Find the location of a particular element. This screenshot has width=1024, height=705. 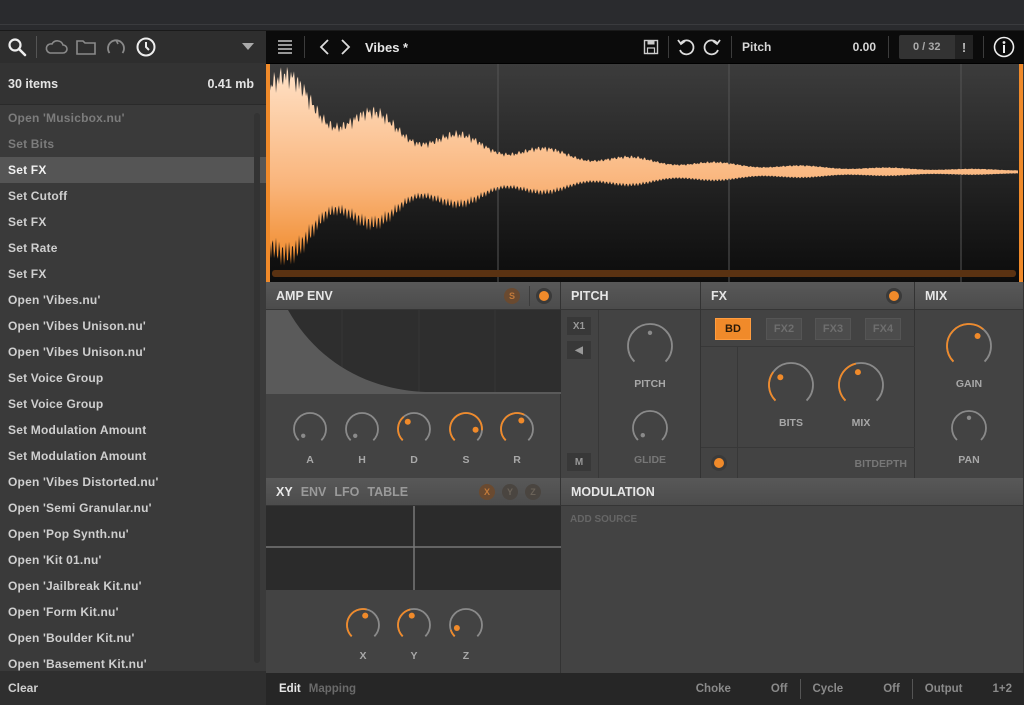

history-item: Set Cutoff is located at coordinates (133, 196).